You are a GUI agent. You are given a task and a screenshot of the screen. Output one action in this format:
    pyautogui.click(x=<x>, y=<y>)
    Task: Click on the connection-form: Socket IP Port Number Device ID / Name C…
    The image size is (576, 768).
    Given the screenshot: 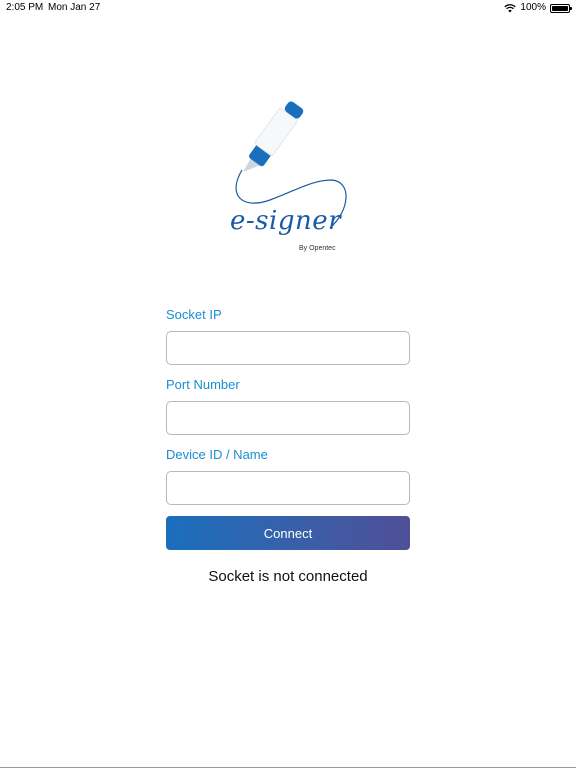 What is the action you would take?
    pyautogui.click(x=288, y=428)
    